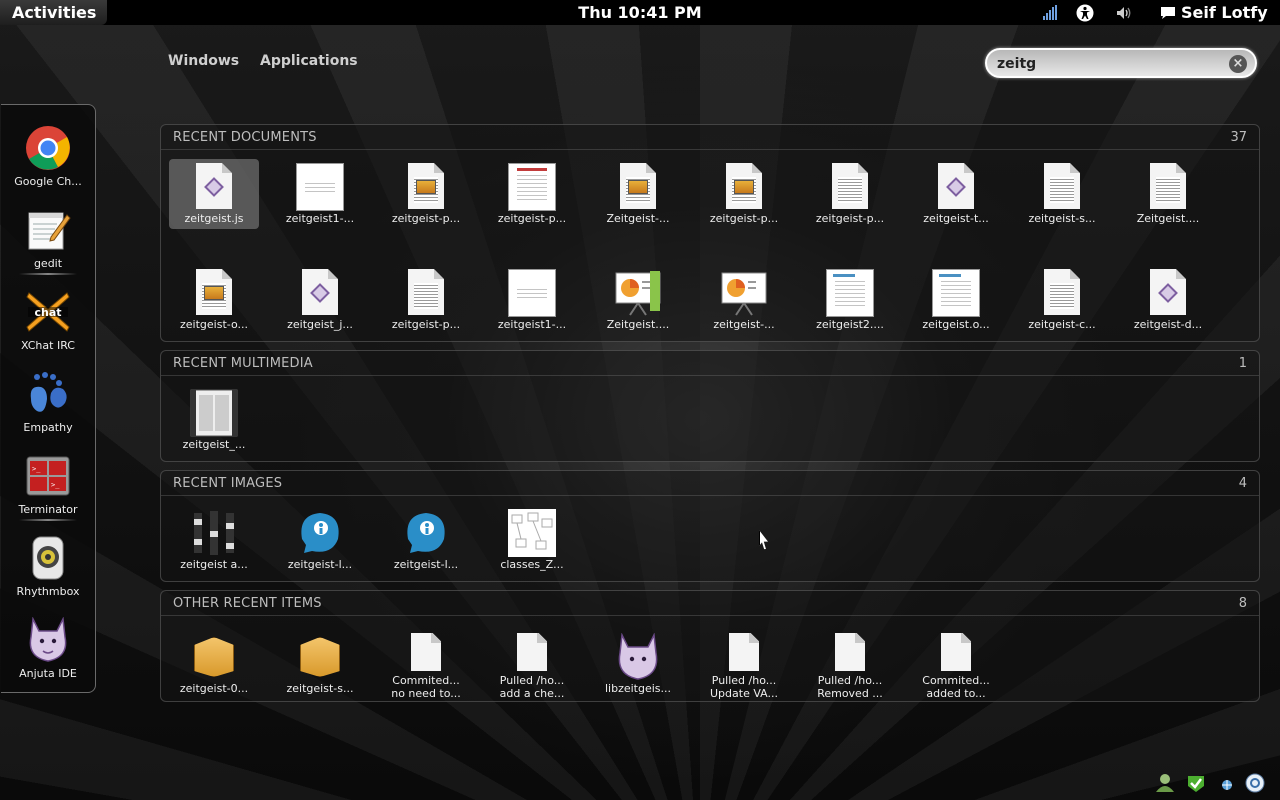  Describe the element at coordinates (309, 61) in the screenshot. I see `tab-applications: Applications` at that location.